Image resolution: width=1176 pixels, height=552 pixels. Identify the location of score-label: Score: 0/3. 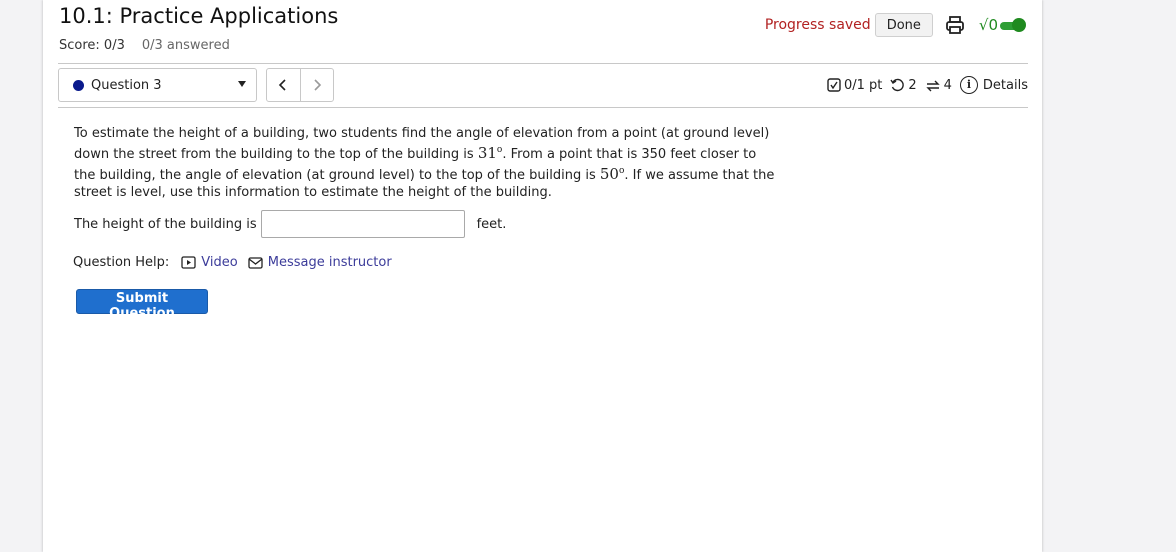
(92, 45).